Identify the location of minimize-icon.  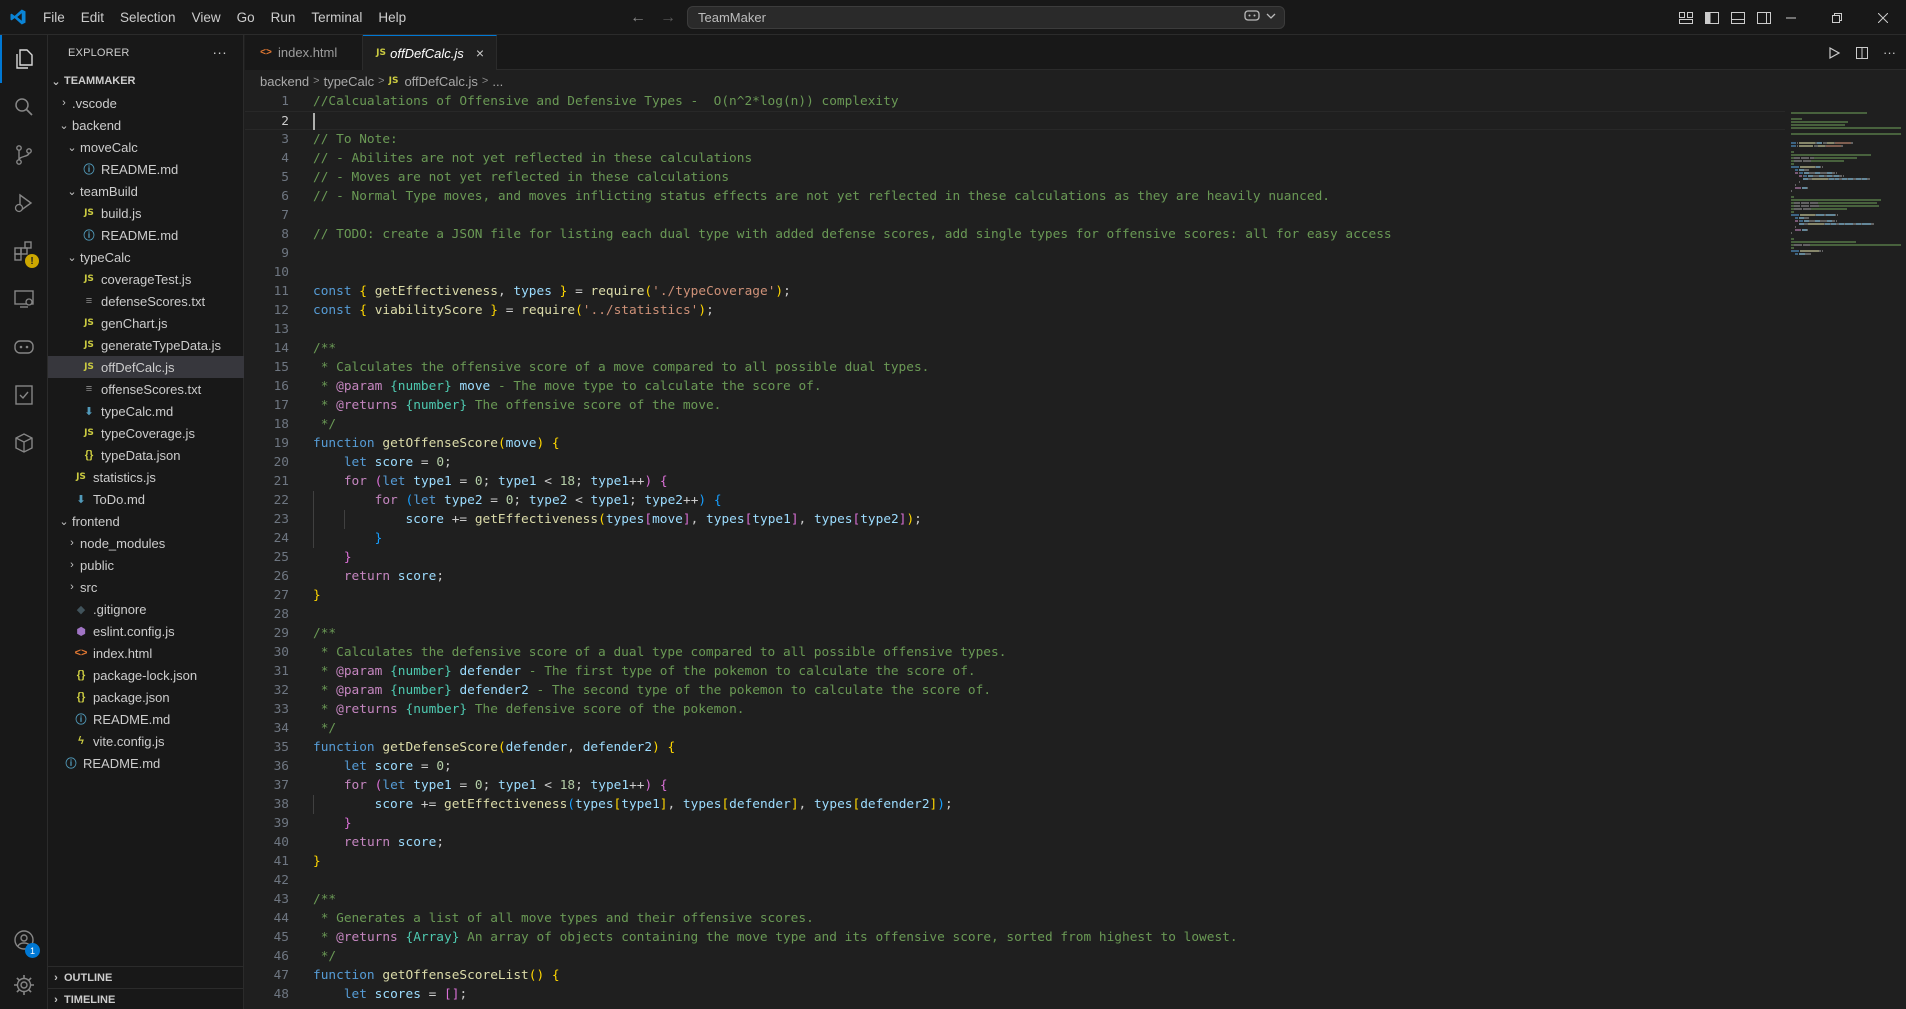
(1791, 17).